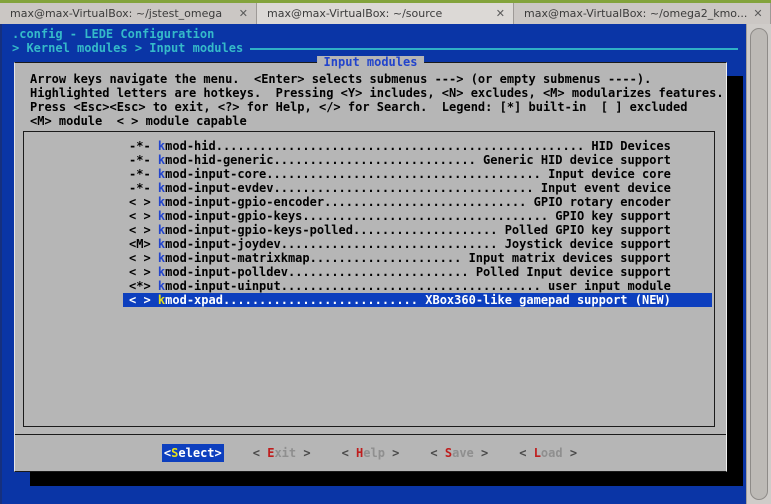 The height and width of the screenshot is (504, 771). I want to click on select-button: <Select>, so click(192, 453).